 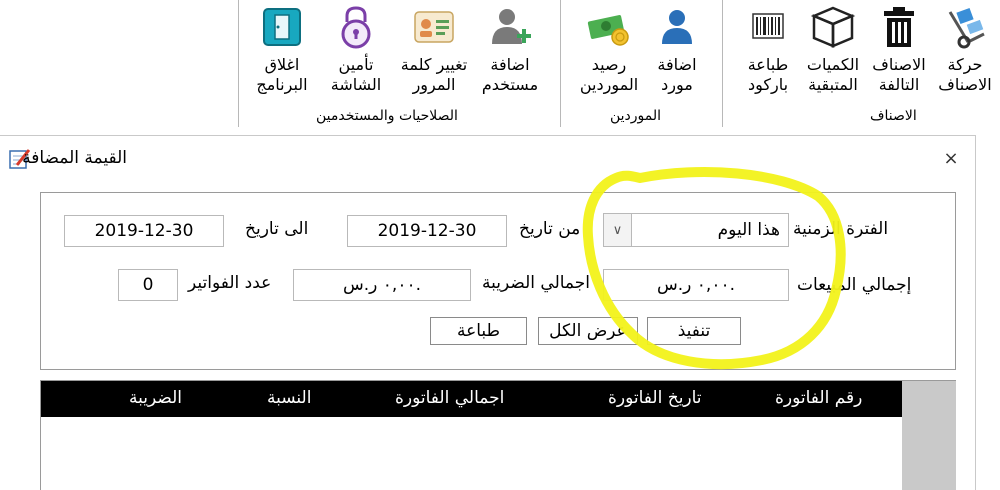 I want to click on remaining-quantities-button: الكميات المتبقية, so click(x=833, y=50).